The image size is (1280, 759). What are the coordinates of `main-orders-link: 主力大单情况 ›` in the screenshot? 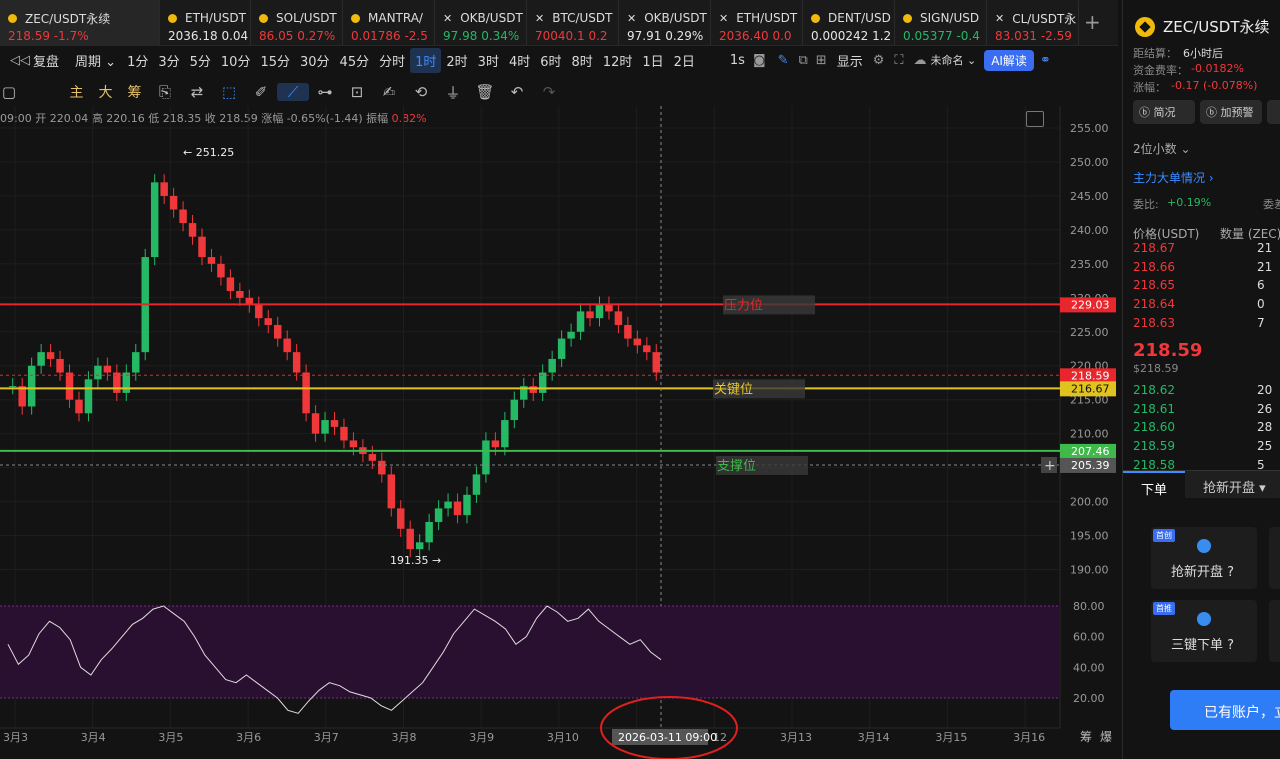 It's located at (1173, 177).